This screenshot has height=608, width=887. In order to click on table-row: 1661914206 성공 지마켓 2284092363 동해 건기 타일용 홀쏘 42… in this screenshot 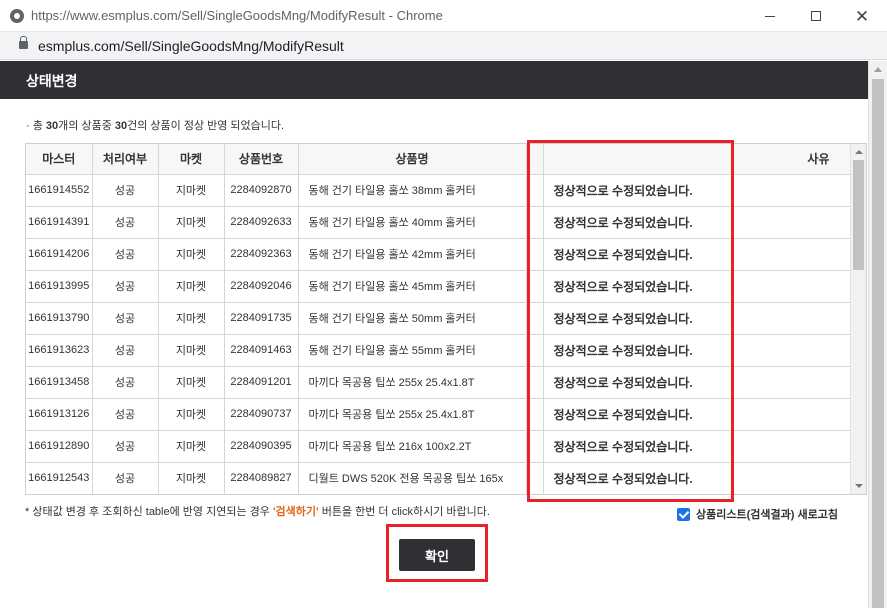, I will do `click(438, 254)`.